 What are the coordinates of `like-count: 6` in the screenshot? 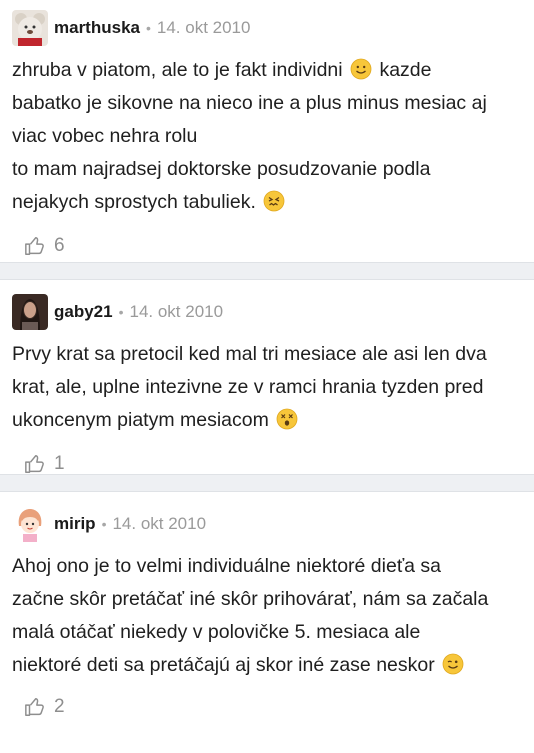 It's located at (59, 245).